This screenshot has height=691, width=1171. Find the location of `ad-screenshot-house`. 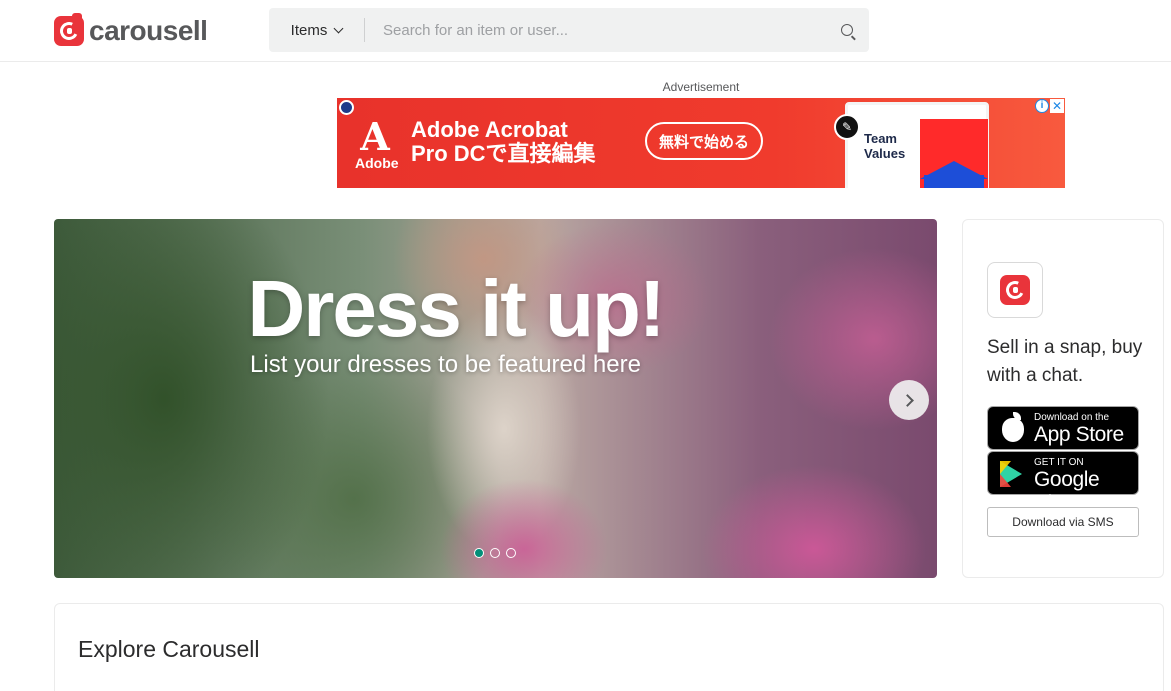

ad-screenshot-house is located at coordinates (954, 181).